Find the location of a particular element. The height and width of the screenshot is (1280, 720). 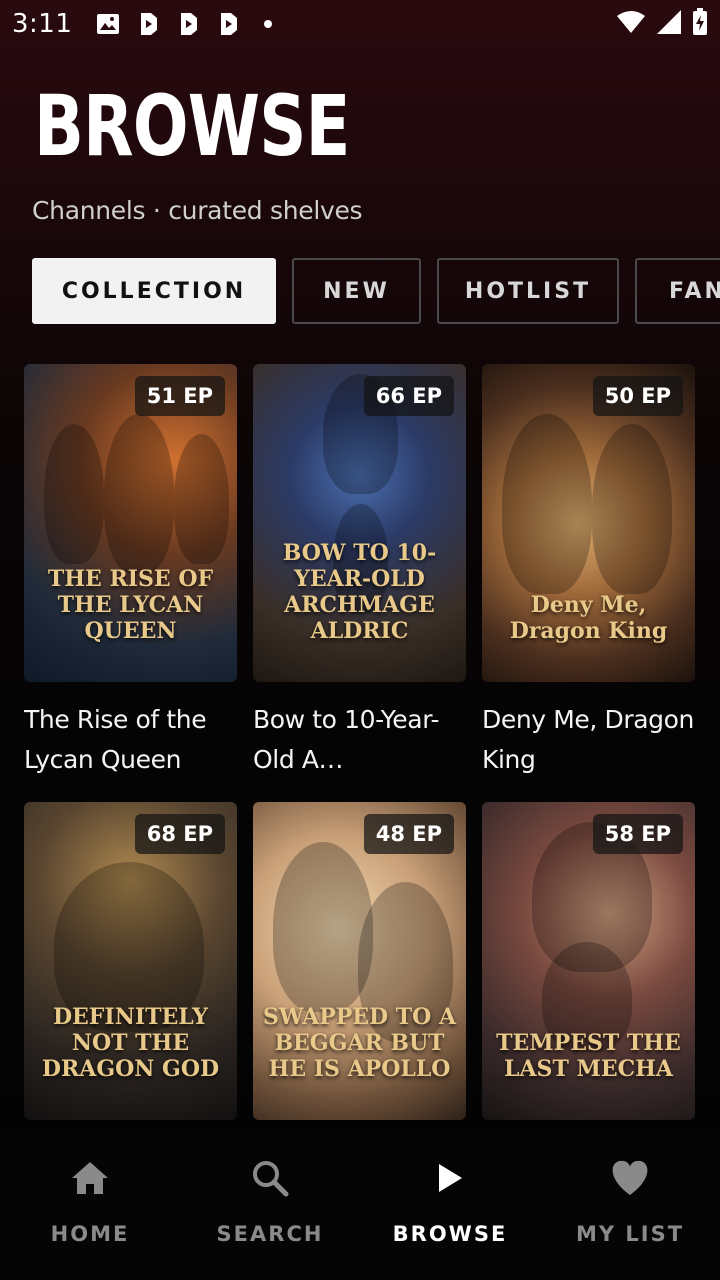

chip-fan: FAN is located at coordinates (677, 291).